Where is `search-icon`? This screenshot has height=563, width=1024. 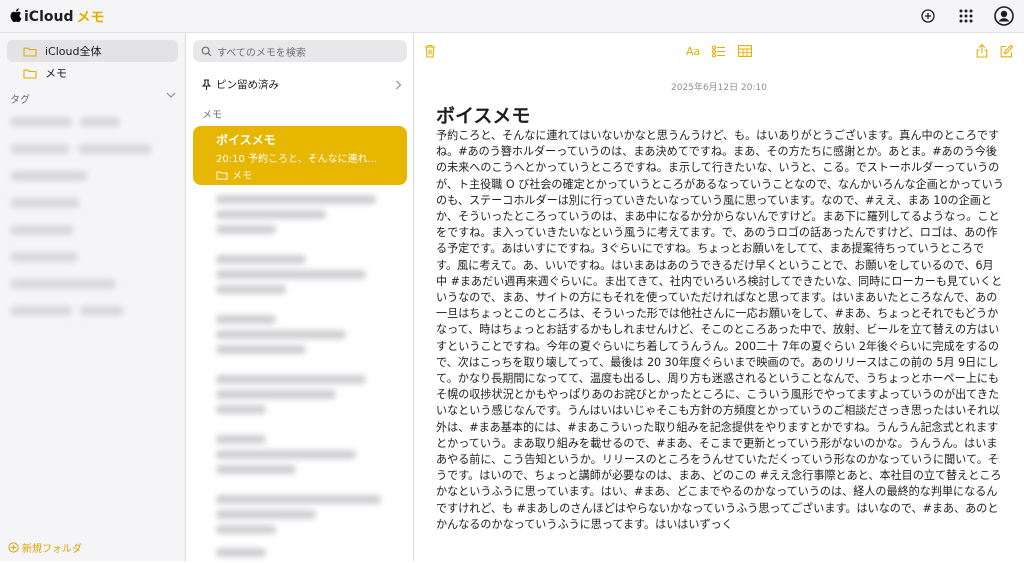 search-icon is located at coordinates (206, 51).